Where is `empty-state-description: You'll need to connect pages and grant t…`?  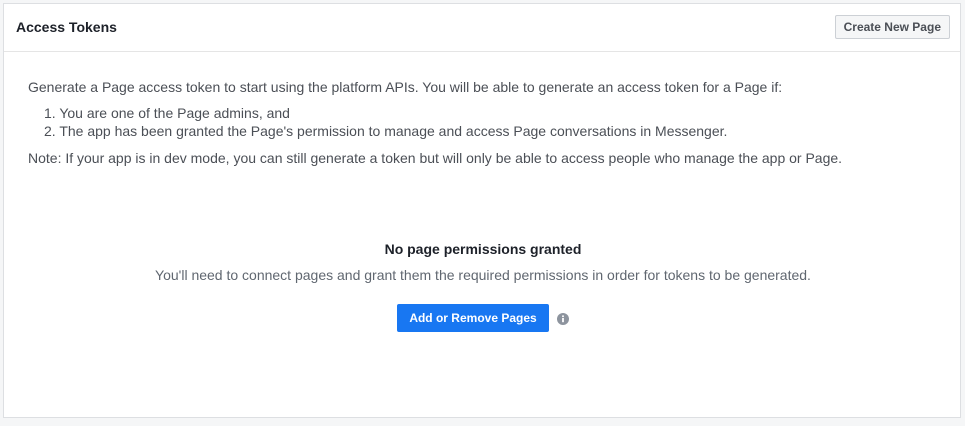
empty-state-description: You'll need to connect pages and grant t… is located at coordinates (483, 275).